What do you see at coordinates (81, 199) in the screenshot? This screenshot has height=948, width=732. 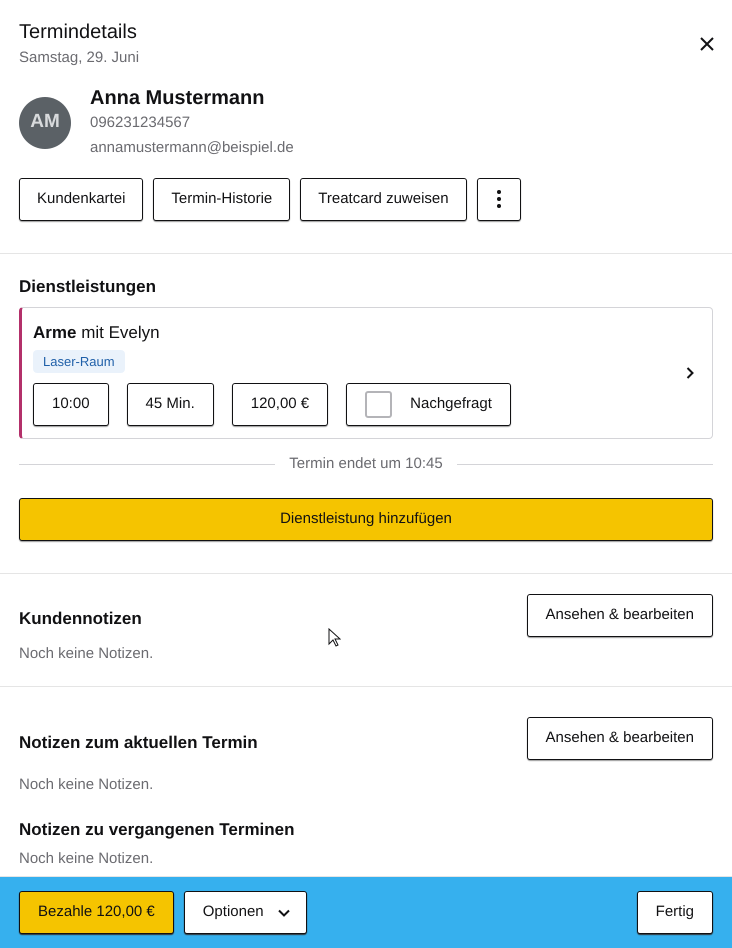 I see `action-button: Kundenkartei` at bounding box center [81, 199].